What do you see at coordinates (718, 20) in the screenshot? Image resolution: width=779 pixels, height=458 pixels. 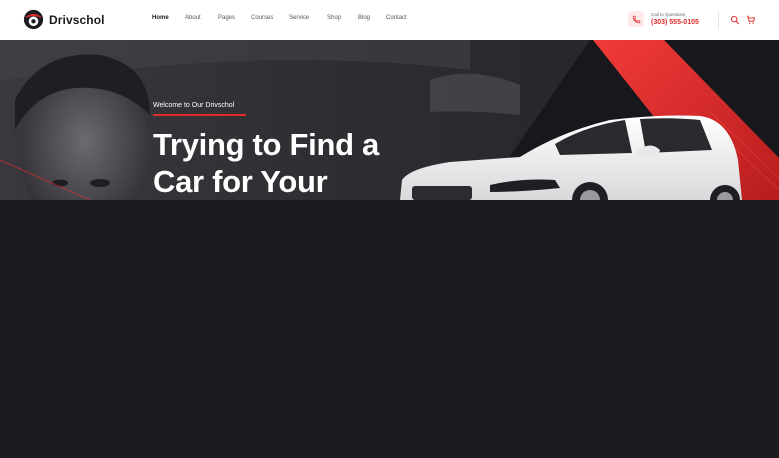 I see `header-divider` at bounding box center [718, 20].